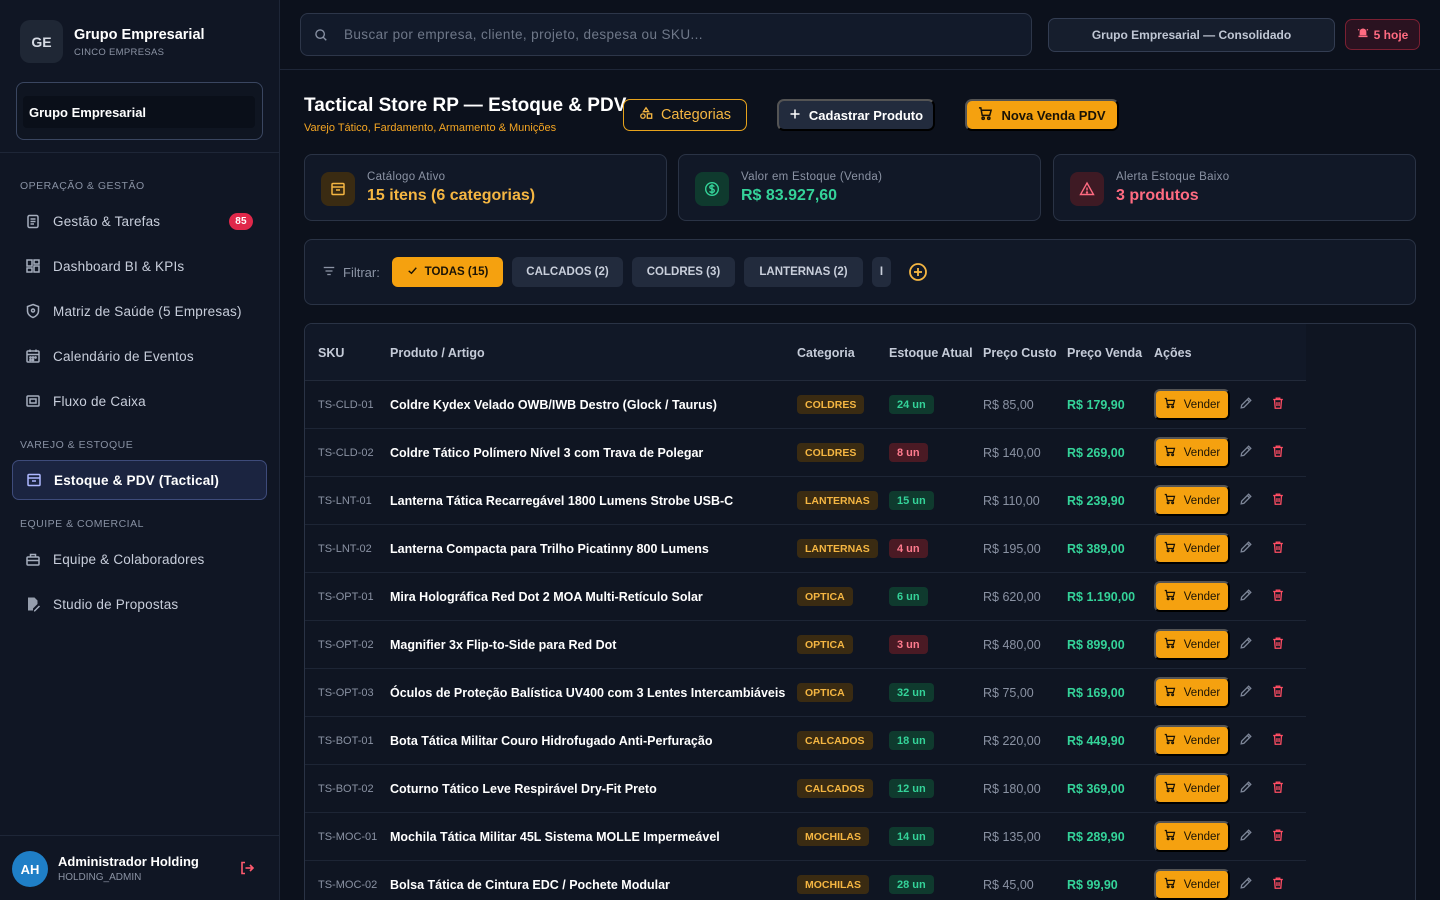  I want to click on stock-badge: 24 un, so click(911, 404).